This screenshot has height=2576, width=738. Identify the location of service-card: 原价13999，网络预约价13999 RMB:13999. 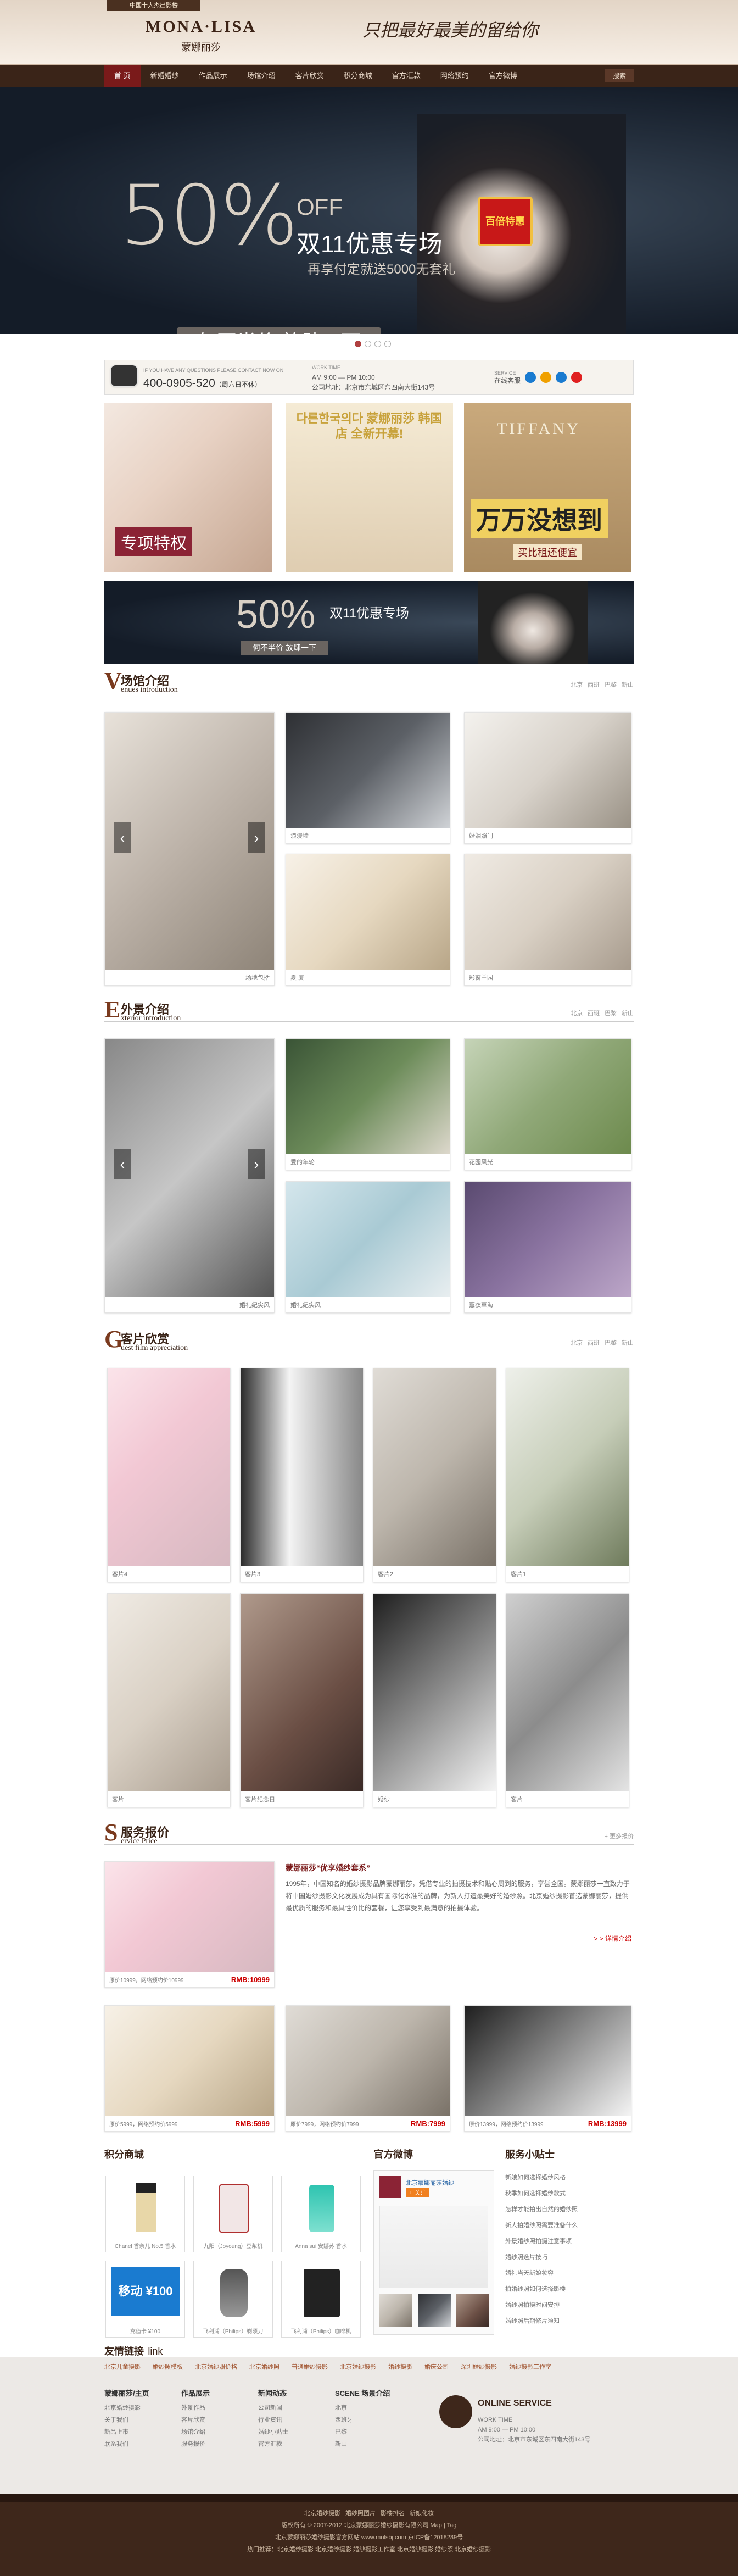
(547, 2068).